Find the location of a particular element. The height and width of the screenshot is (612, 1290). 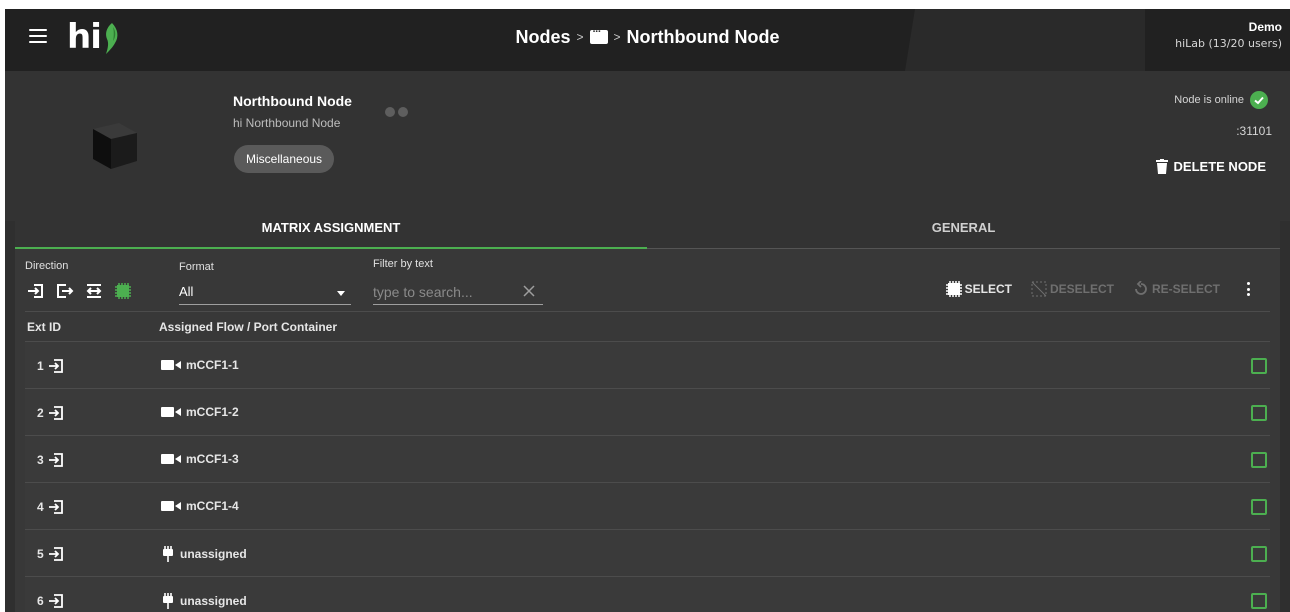

breadcrumb: Nodes > > Northbound Node is located at coordinates (647, 37).